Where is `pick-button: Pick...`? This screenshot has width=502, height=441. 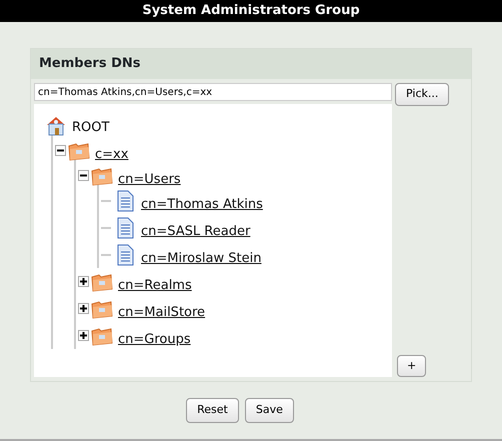 pick-button: Pick... is located at coordinates (422, 94).